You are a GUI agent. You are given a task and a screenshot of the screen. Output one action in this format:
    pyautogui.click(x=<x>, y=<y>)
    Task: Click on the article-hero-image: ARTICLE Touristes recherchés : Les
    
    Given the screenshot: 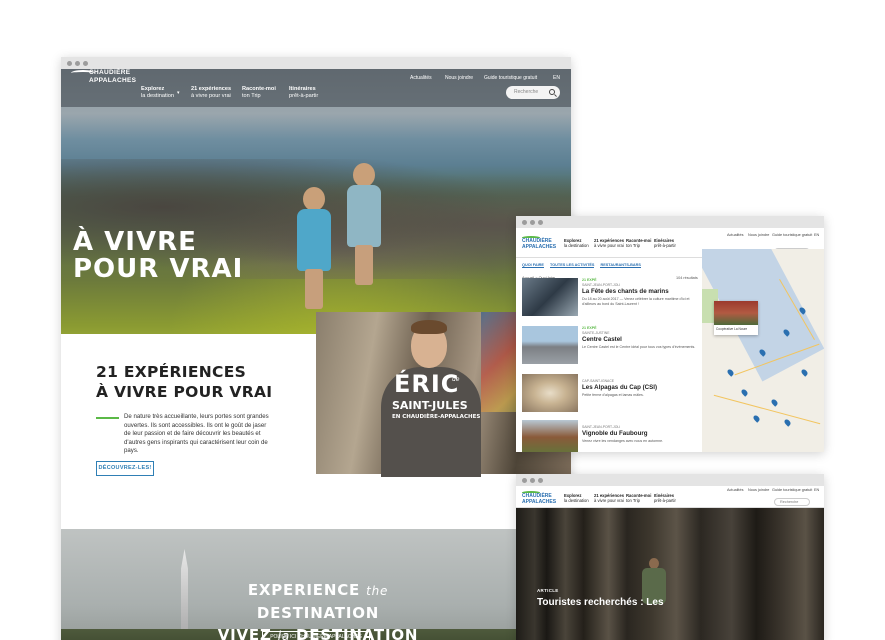 What is the action you would take?
    pyautogui.click(x=670, y=574)
    